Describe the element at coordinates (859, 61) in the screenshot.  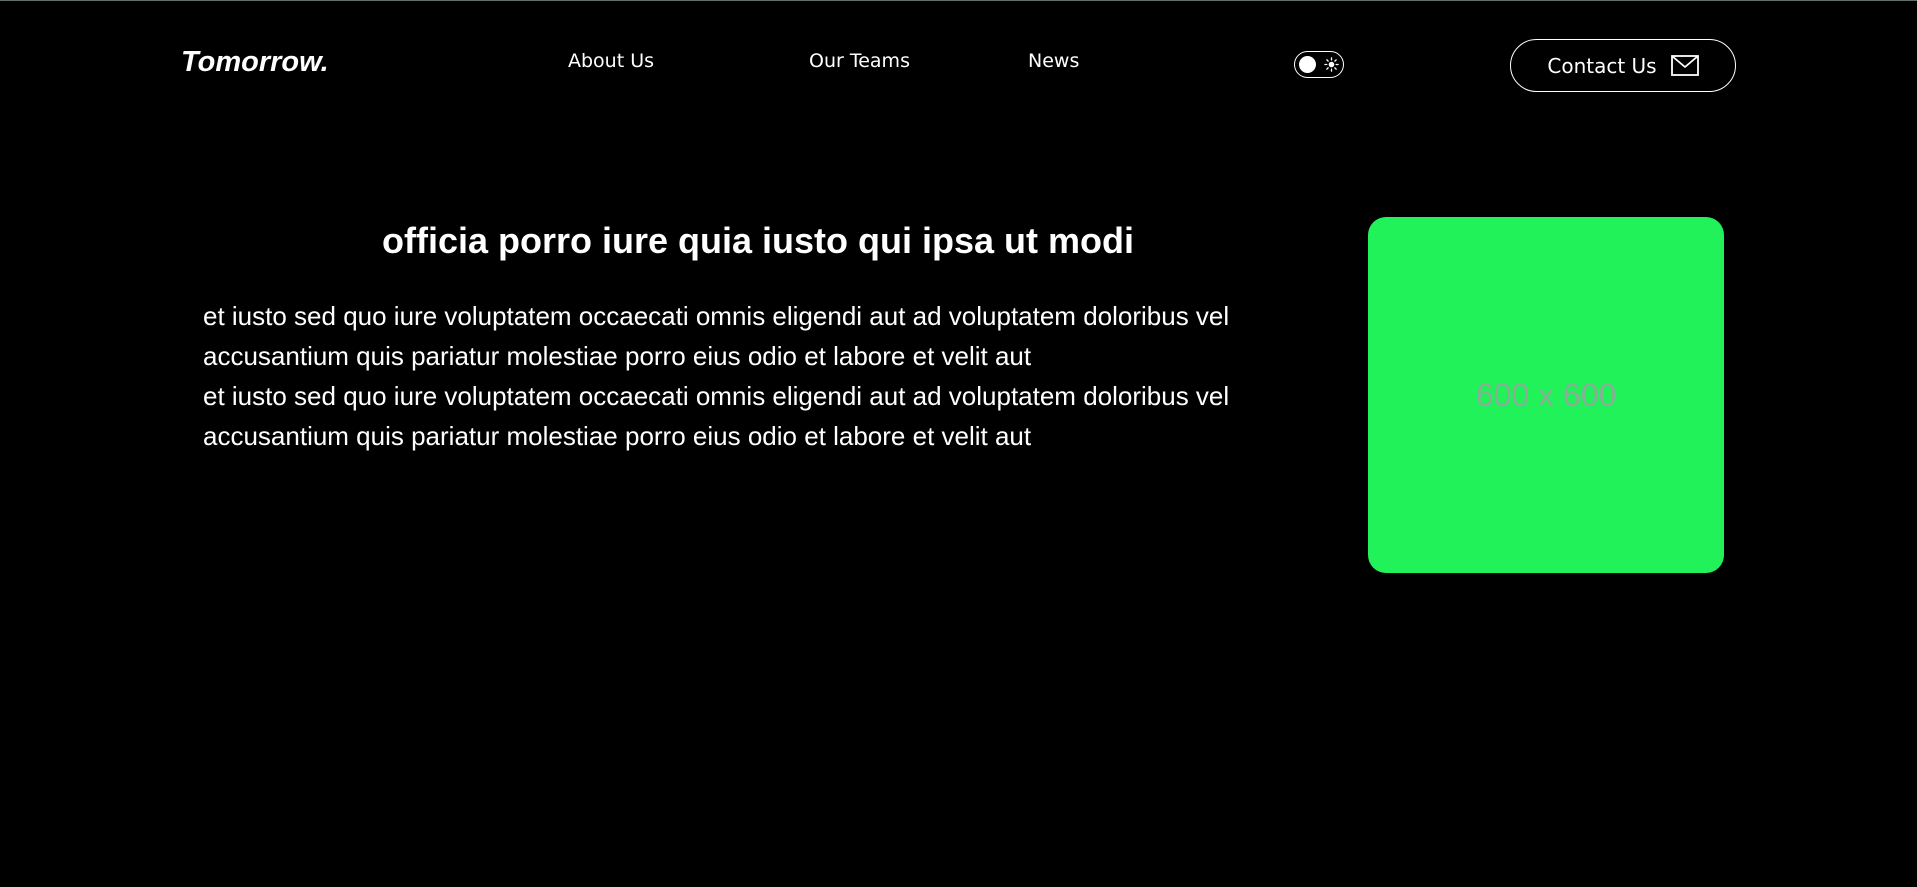
I see `nav-link-our-teams: Our Teams` at that location.